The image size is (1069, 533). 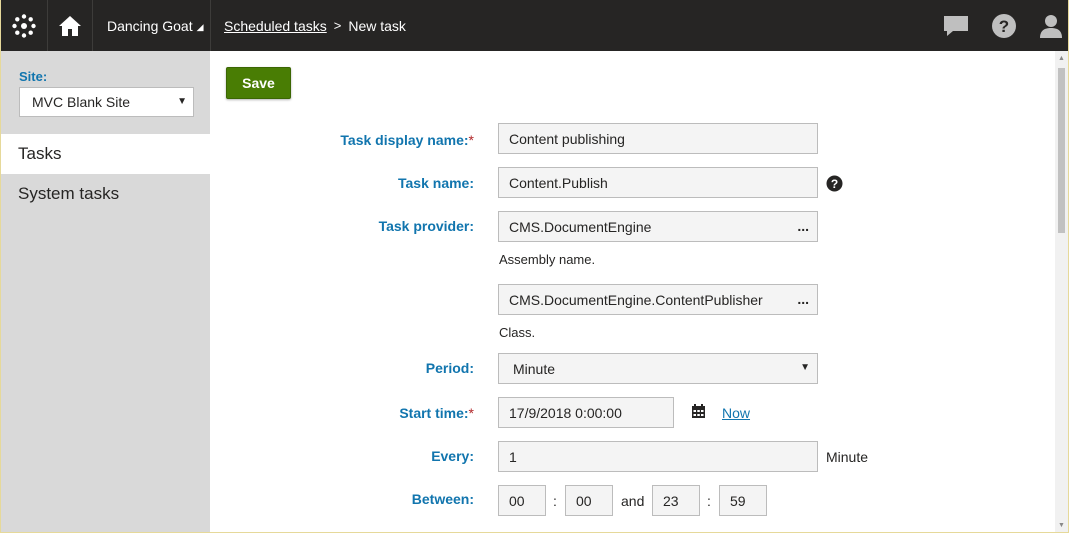 I want to click on site-switcher: Dancing Goat ◢, so click(x=154, y=25).